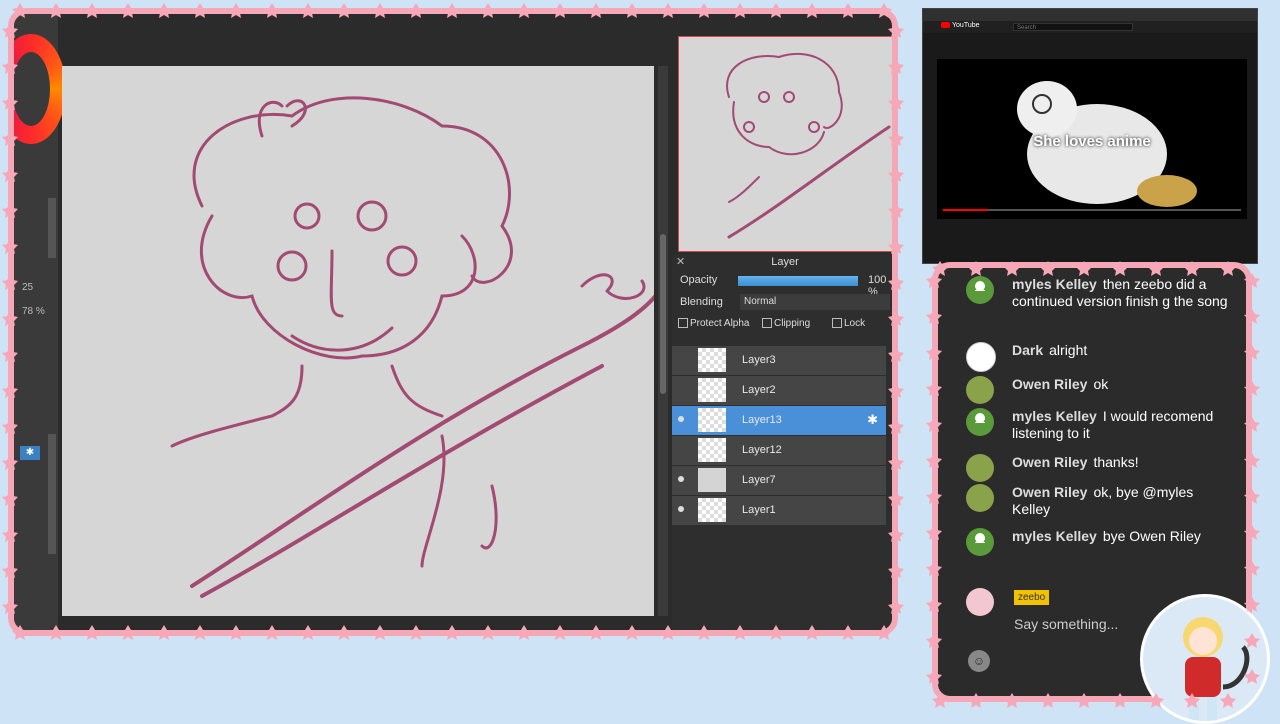 Image resolution: width=1280 pixels, height=724 pixels. I want to click on protect-alpha-checkbox: Protect Alpha, so click(713, 323).